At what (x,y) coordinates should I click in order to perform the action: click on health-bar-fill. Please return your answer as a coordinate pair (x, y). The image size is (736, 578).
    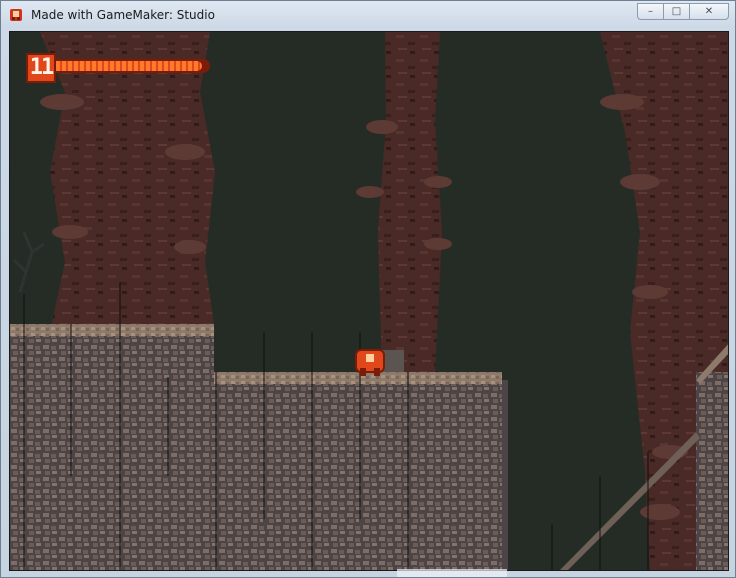
    Looking at the image, I should click on (129, 66).